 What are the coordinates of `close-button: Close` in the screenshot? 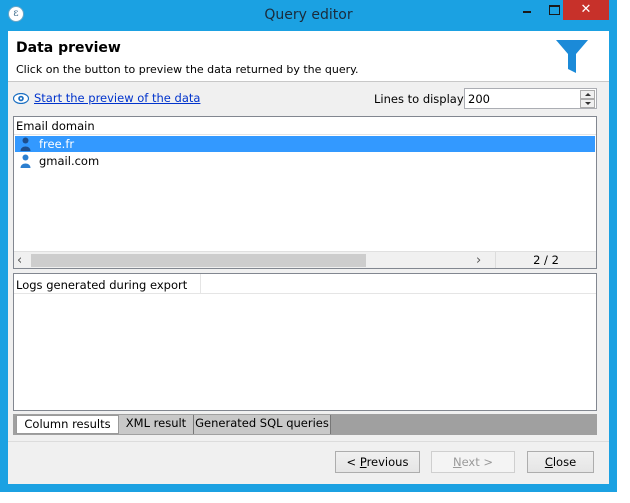 It's located at (560, 462).